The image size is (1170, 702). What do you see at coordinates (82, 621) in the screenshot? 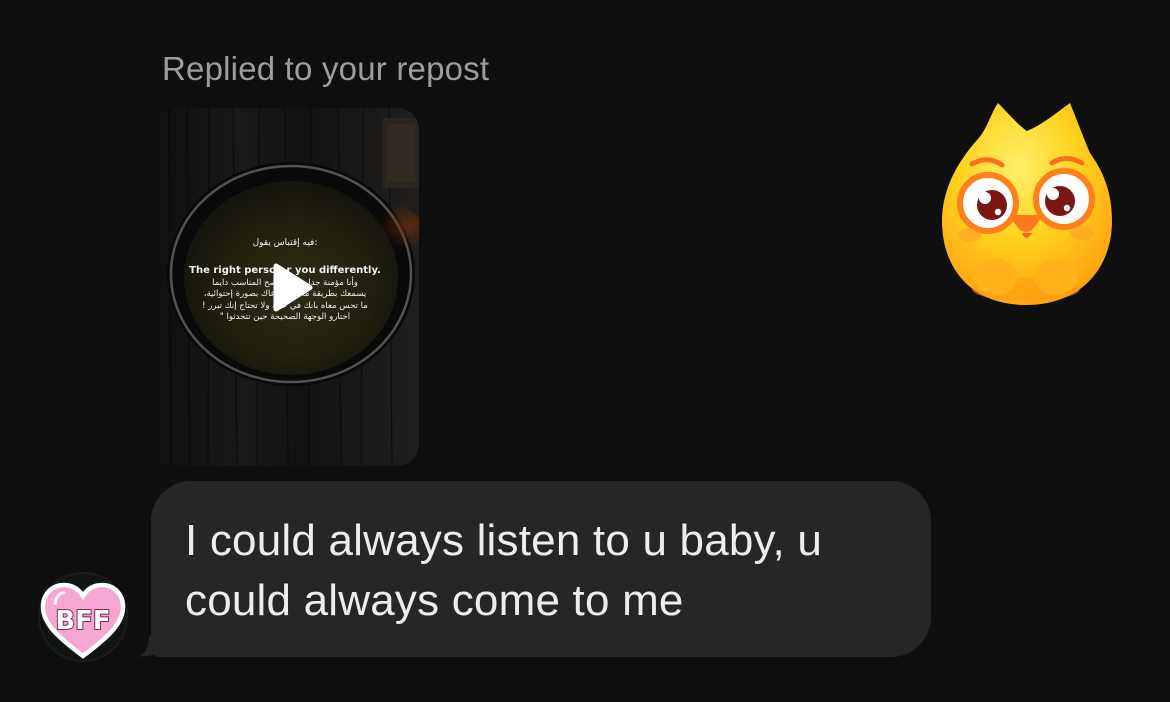
I see `avatar-label: BFF` at bounding box center [82, 621].